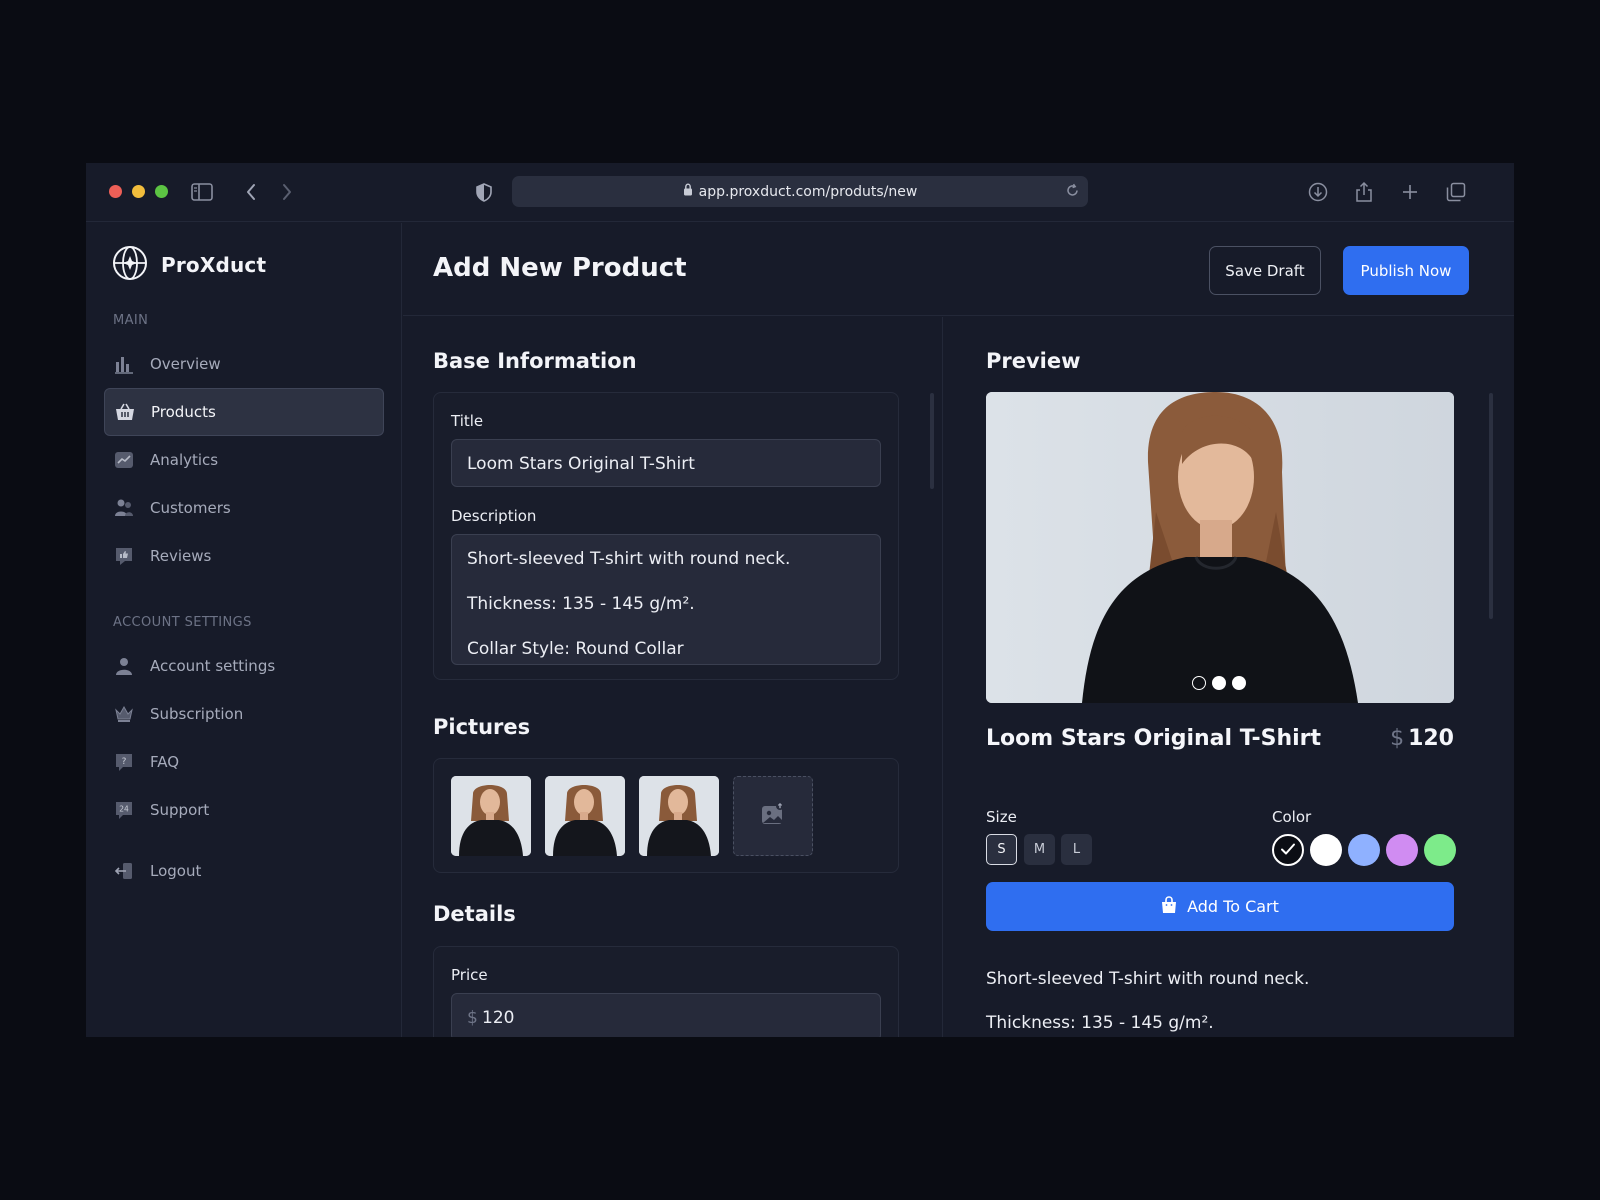 This screenshot has height=1200, width=1600. What do you see at coordinates (1001, 817) in the screenshot?
I see `size-label: Size` at bounding box center [1001, 817].